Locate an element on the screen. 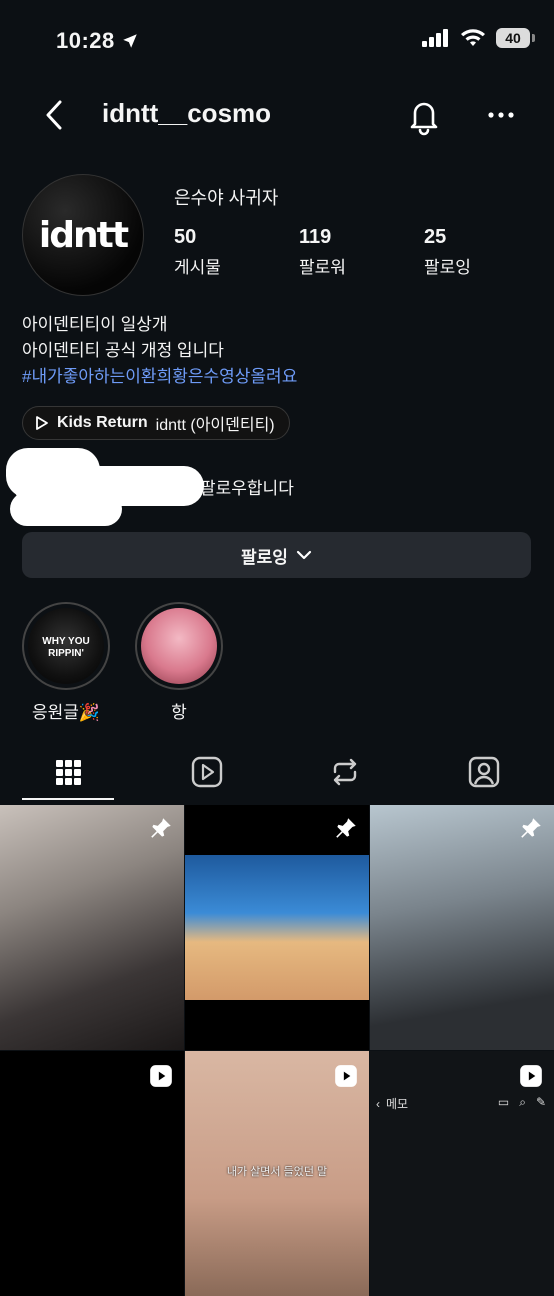  status-icons: 40 is located at coordinates (478, 38).